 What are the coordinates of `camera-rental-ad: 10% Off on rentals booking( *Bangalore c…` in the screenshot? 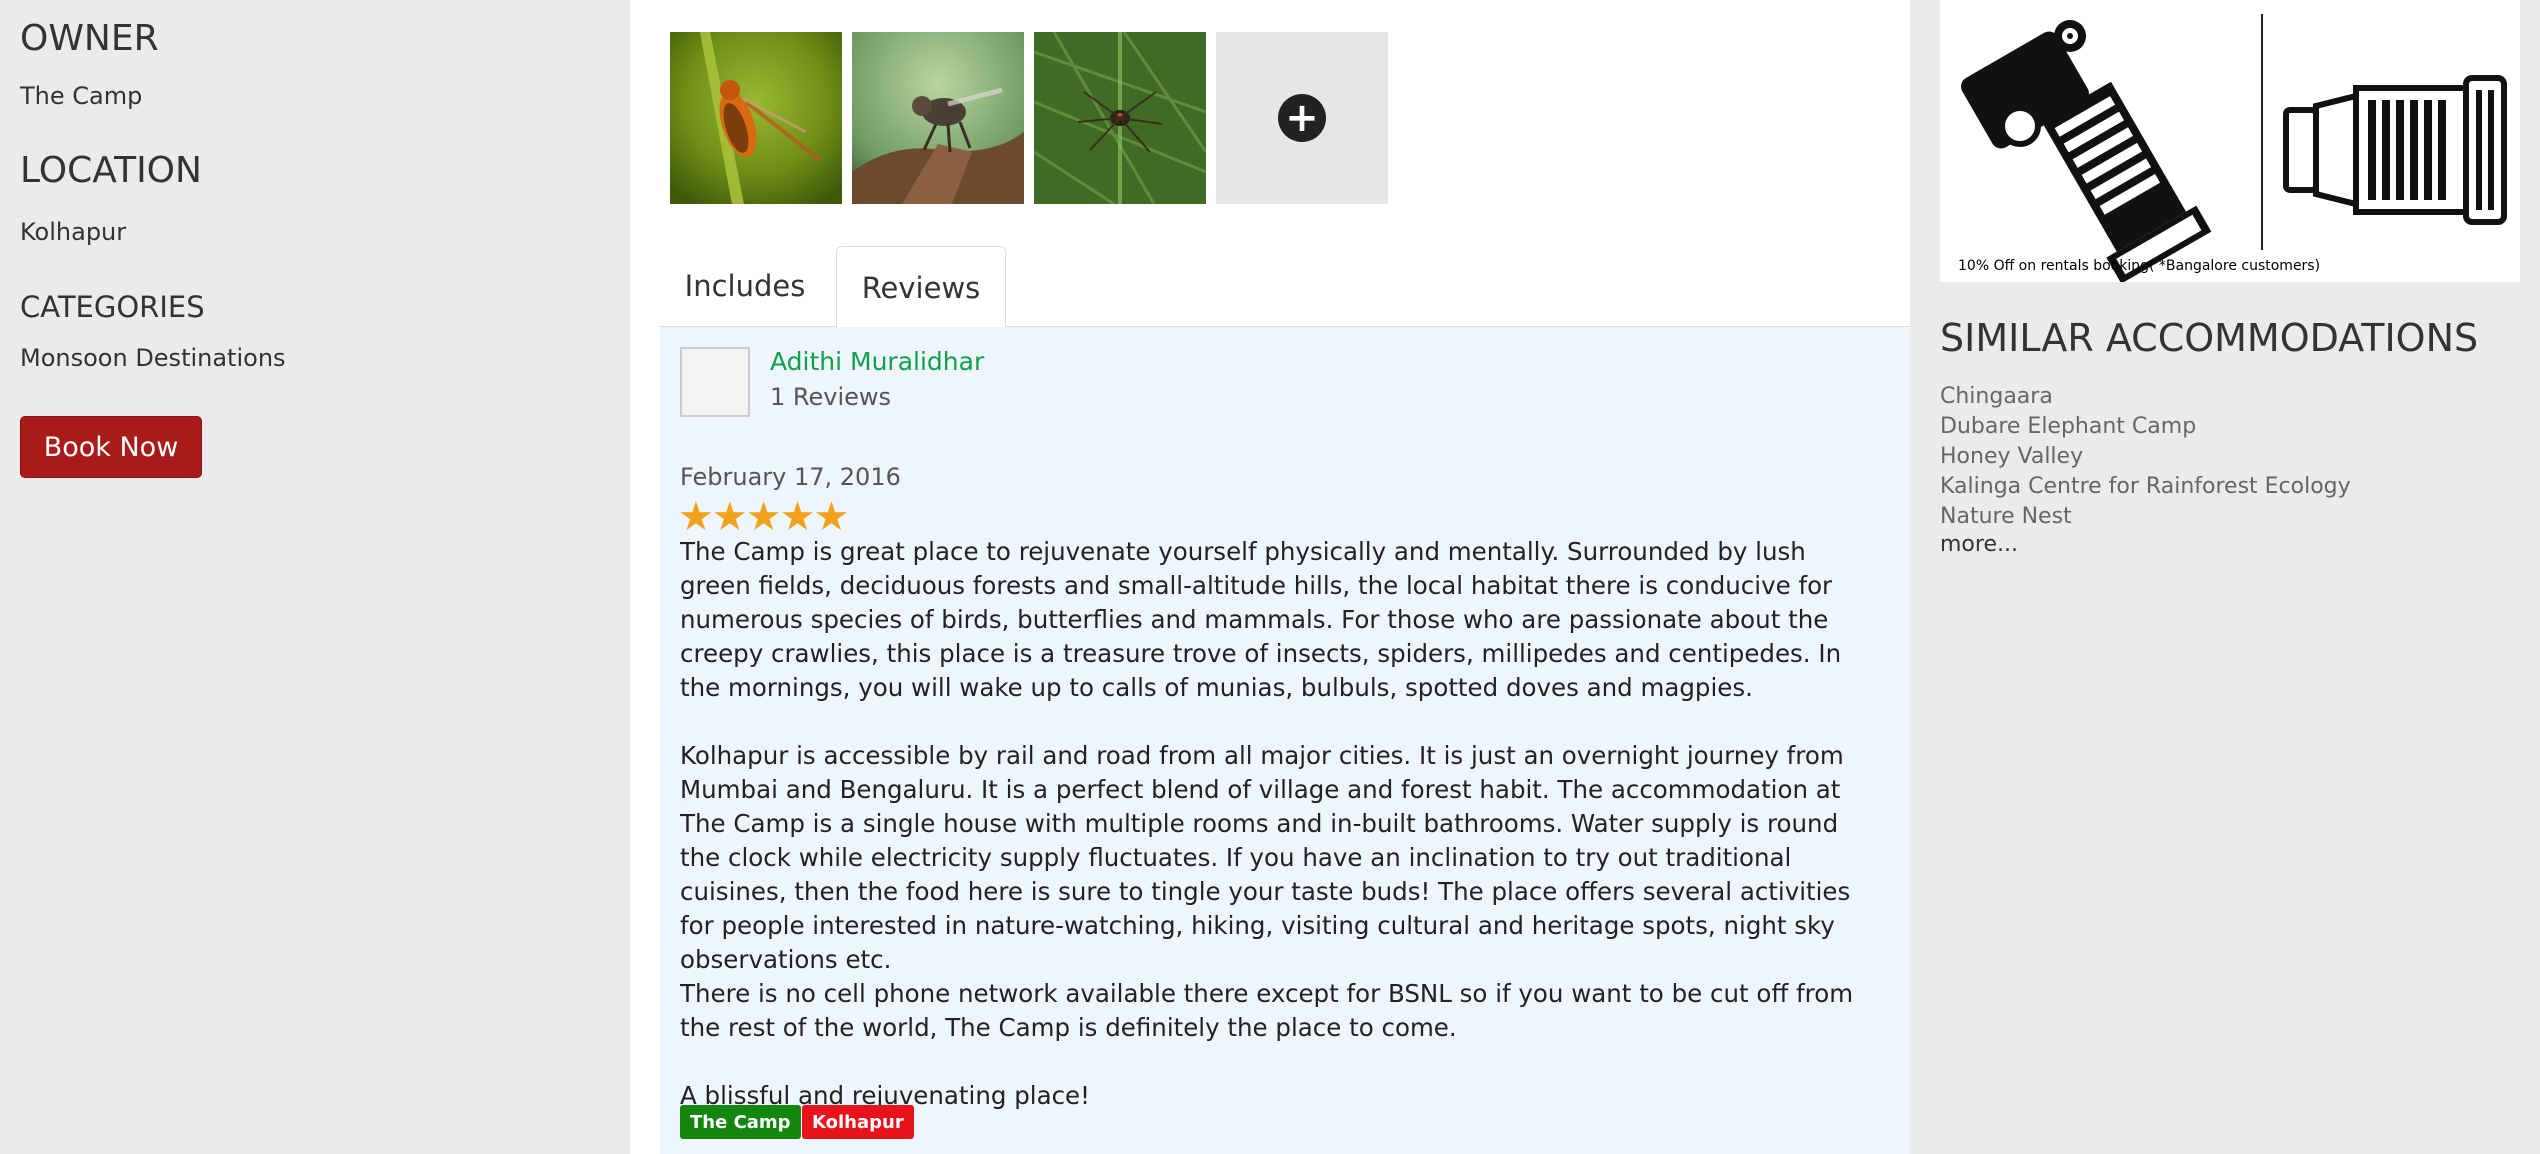 It's located at (2230, 141).